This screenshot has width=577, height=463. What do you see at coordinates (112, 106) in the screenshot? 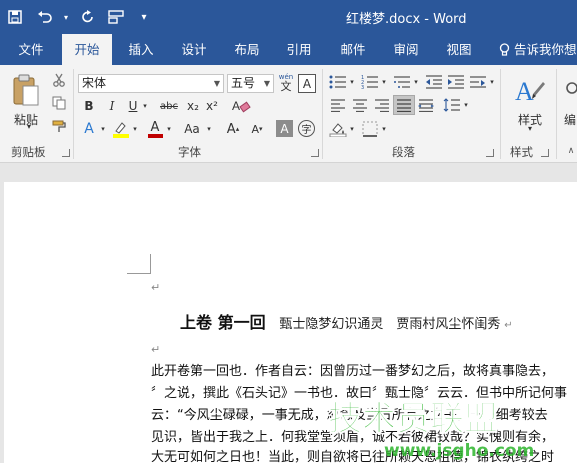
I see `italic-button: I` at bounding box center [112, 106].